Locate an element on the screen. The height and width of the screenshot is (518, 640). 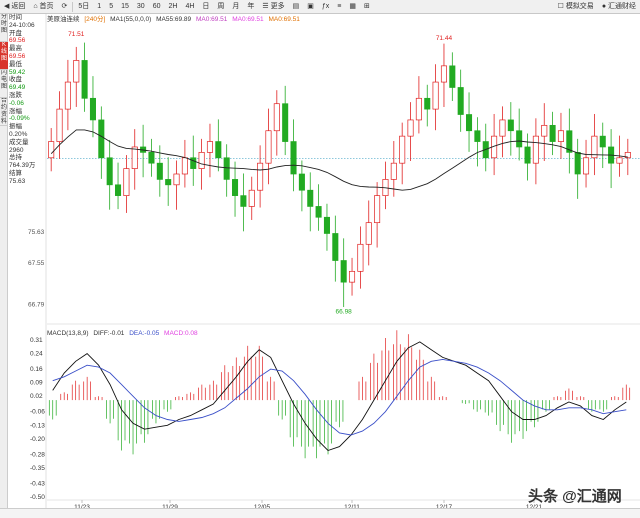
macd-tick-label: -0.06 is located at coordinates (37, 412).